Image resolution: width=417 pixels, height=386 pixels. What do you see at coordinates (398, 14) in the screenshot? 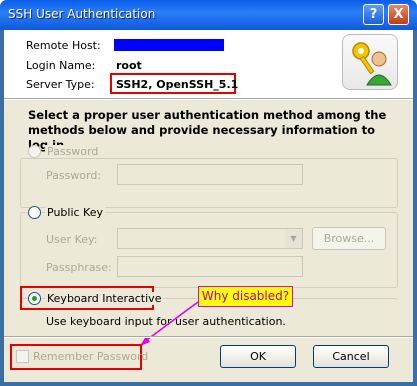
I see `close-button: X` at bounding box center [398, 14].